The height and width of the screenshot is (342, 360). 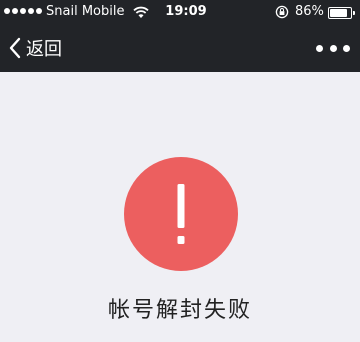 I want to click on status-time: 19:09, so click(x=186, y=11).